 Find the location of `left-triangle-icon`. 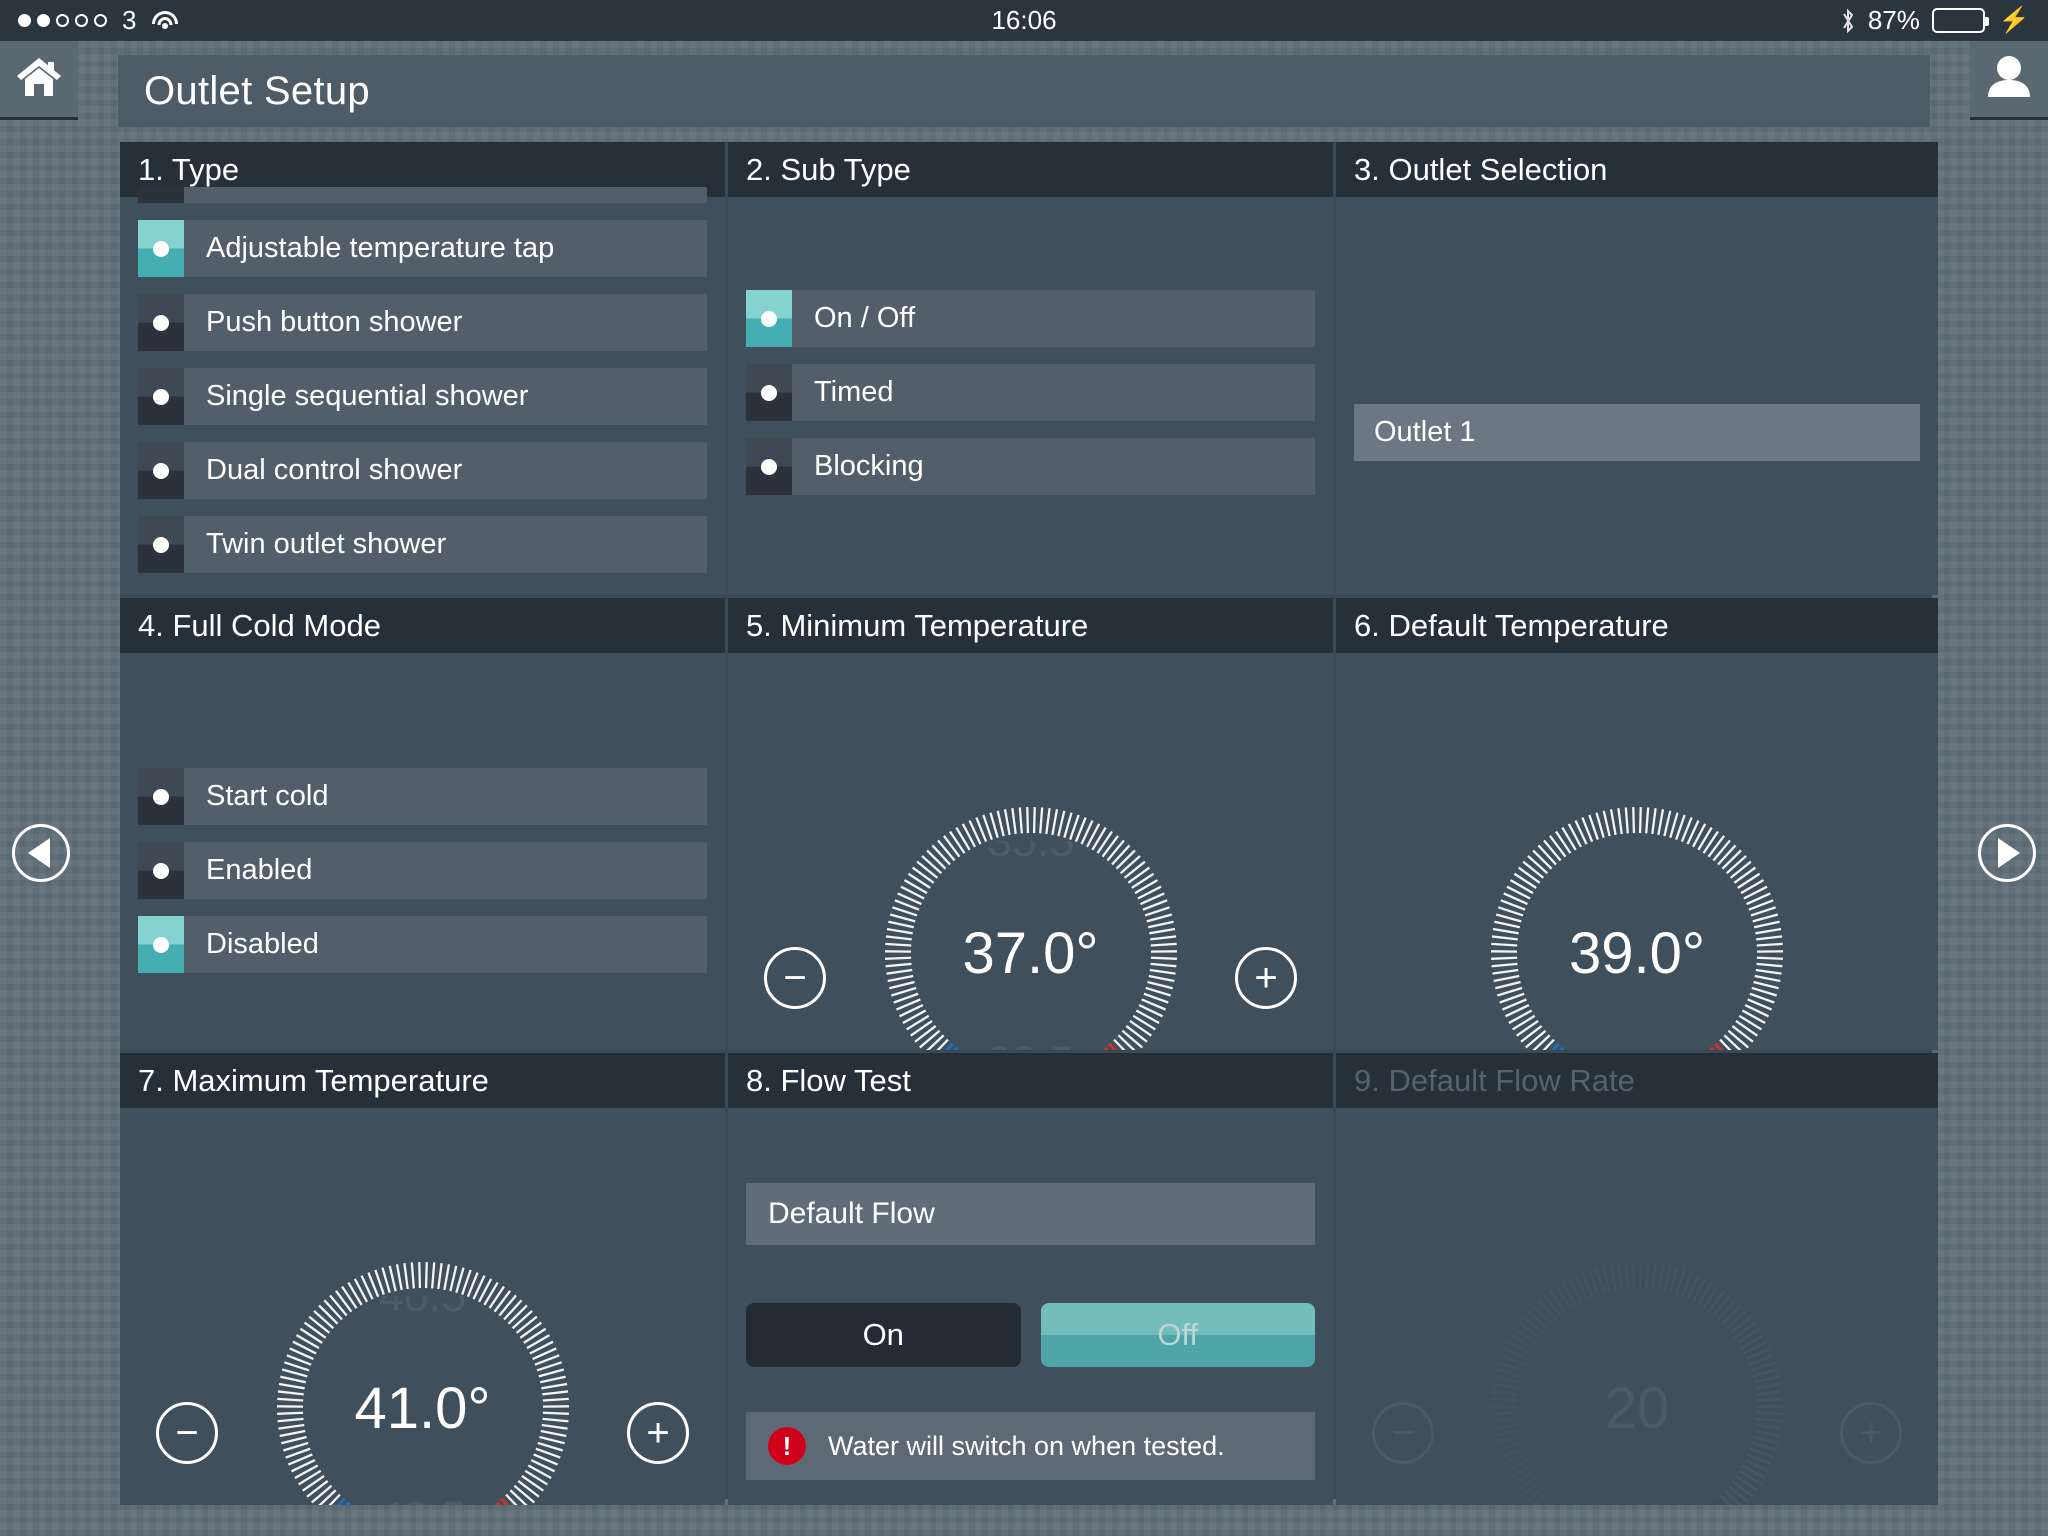

left-triangle-icon is located at coordinates (39, 853).